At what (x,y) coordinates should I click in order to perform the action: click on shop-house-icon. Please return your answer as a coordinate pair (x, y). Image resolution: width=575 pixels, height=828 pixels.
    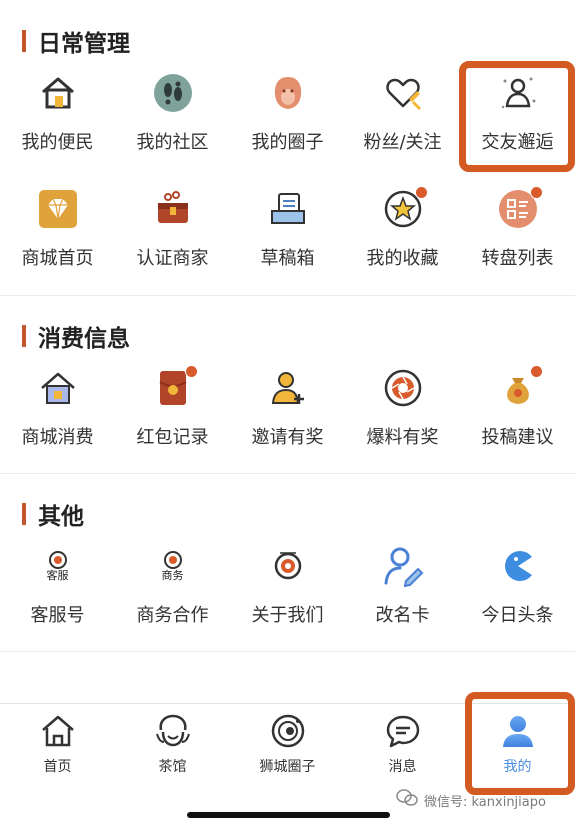
    Looking at the image, I should click on (58, 388).